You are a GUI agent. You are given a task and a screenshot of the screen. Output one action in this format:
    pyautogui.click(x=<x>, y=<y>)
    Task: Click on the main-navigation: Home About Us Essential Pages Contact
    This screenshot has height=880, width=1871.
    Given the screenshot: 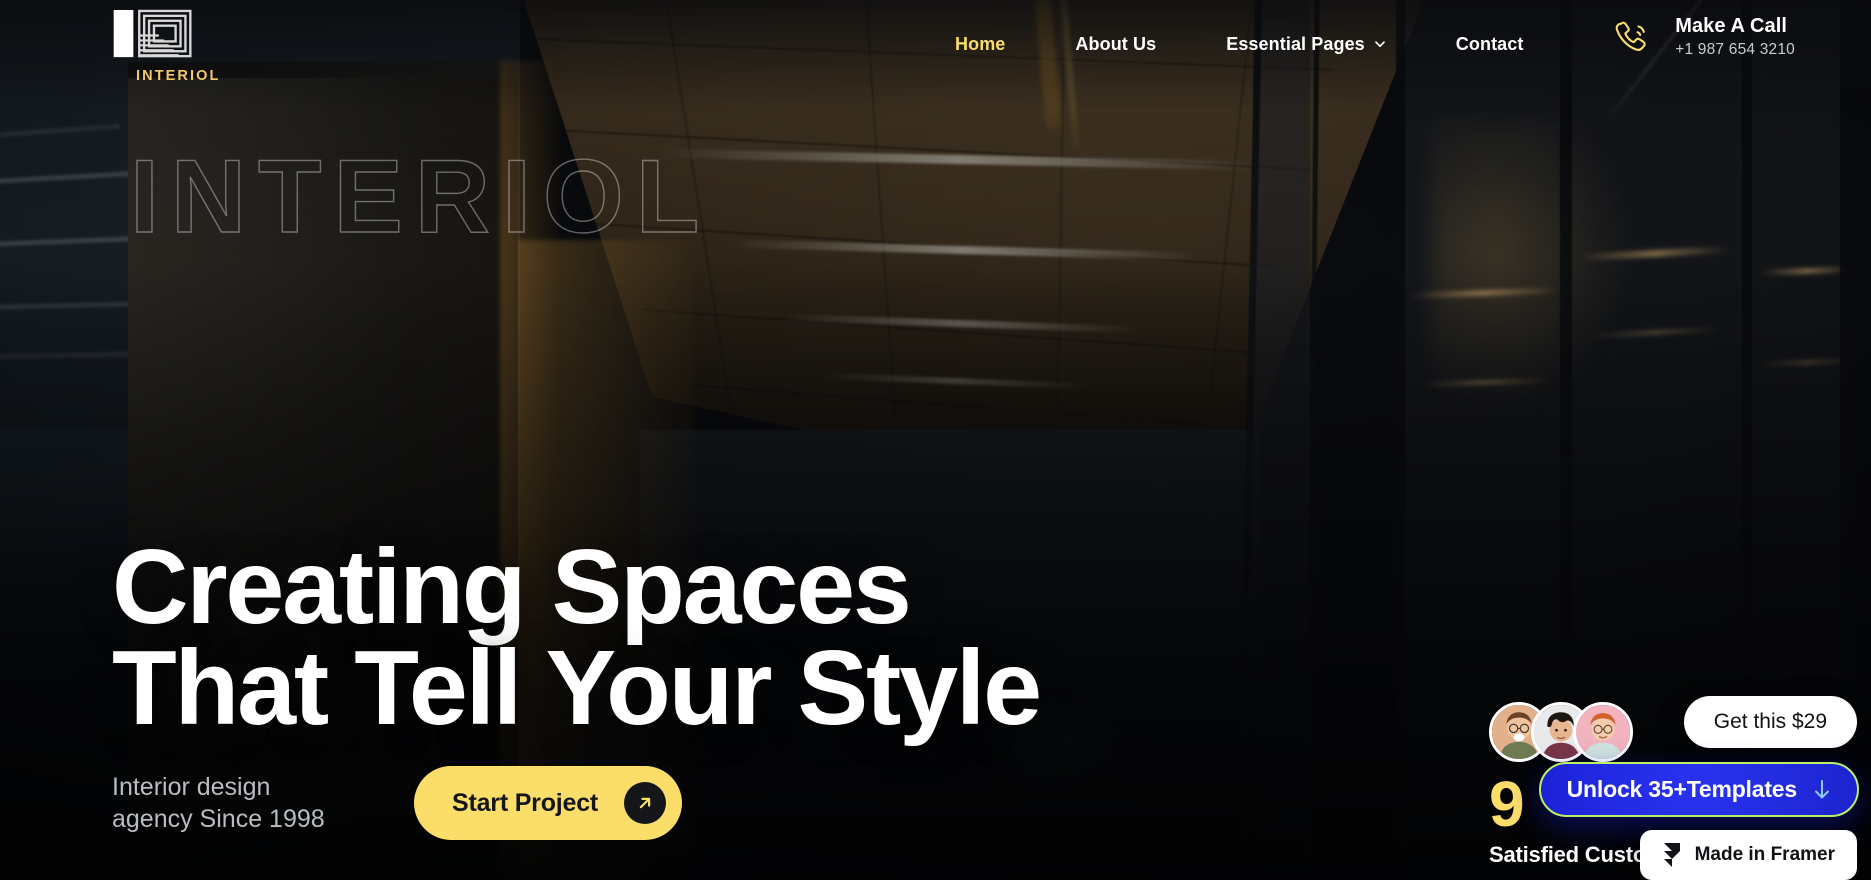 What is the action you would take?
    pyautogui.click(x=1239, y=44)
    